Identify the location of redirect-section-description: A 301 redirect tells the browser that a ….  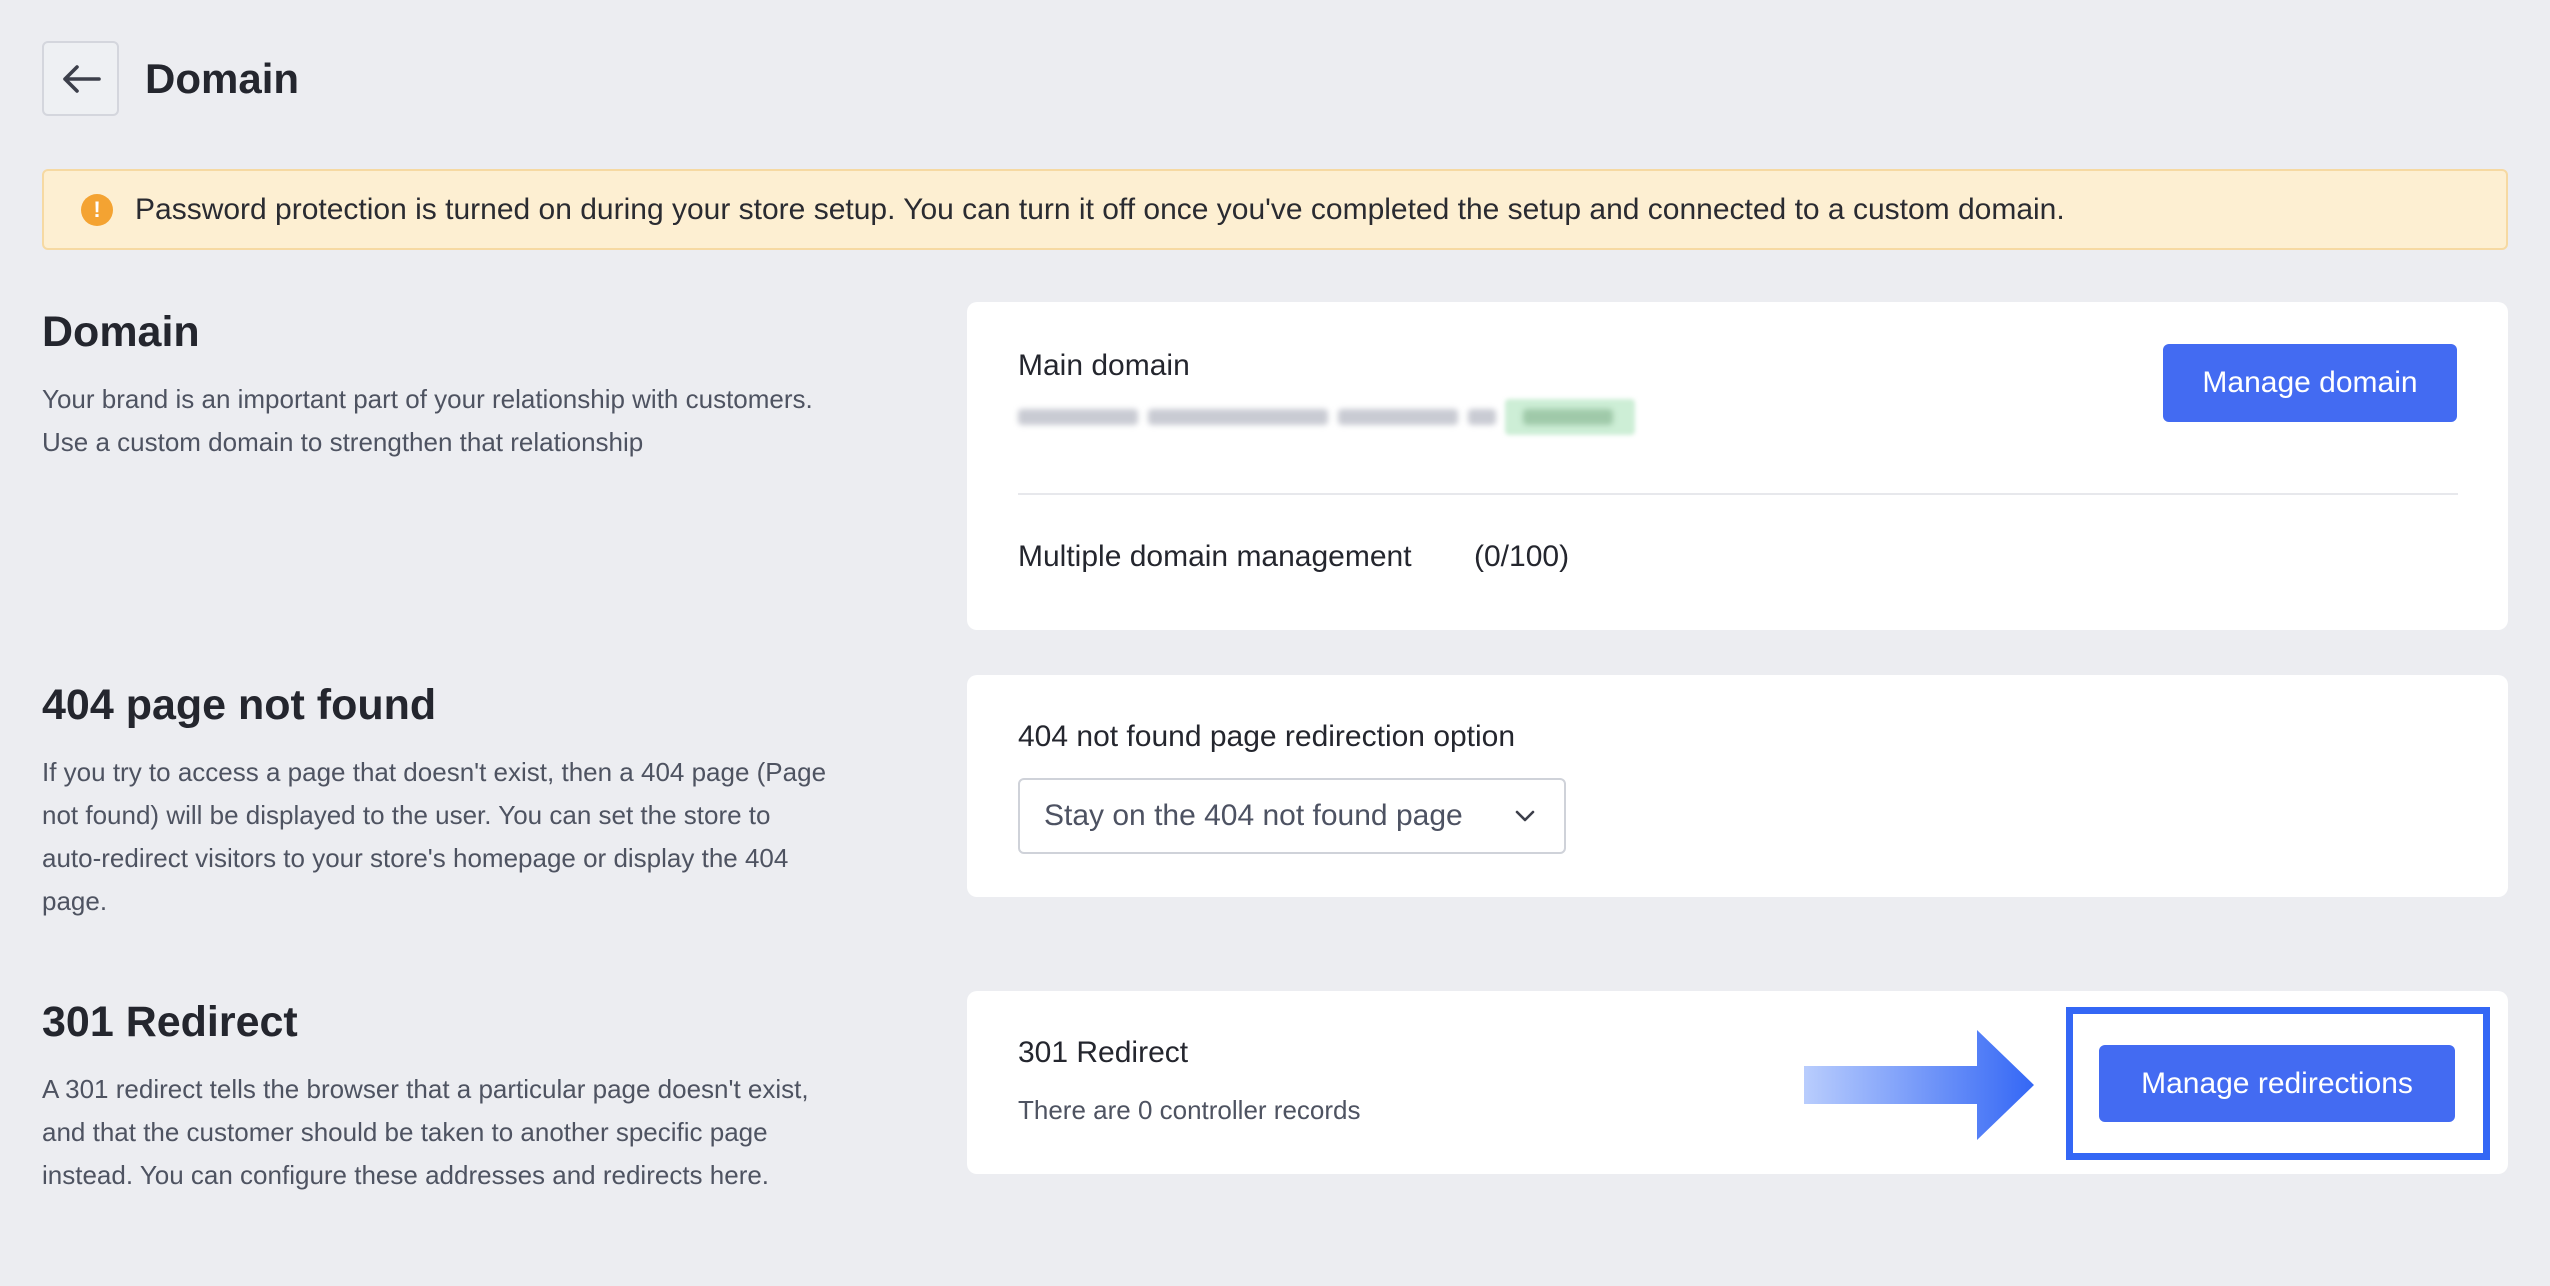
(425, 1132).